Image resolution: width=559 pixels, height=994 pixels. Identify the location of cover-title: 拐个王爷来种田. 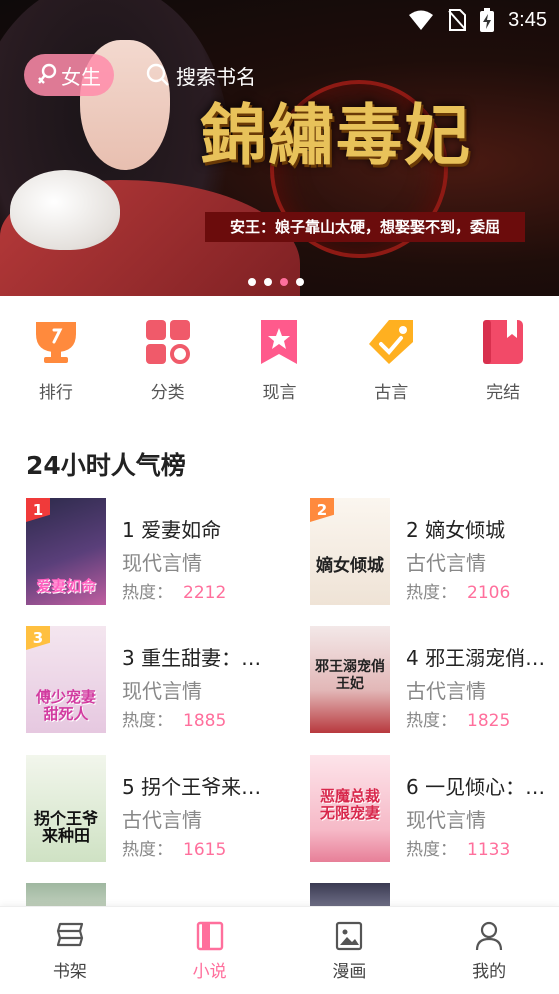
(65, 827).